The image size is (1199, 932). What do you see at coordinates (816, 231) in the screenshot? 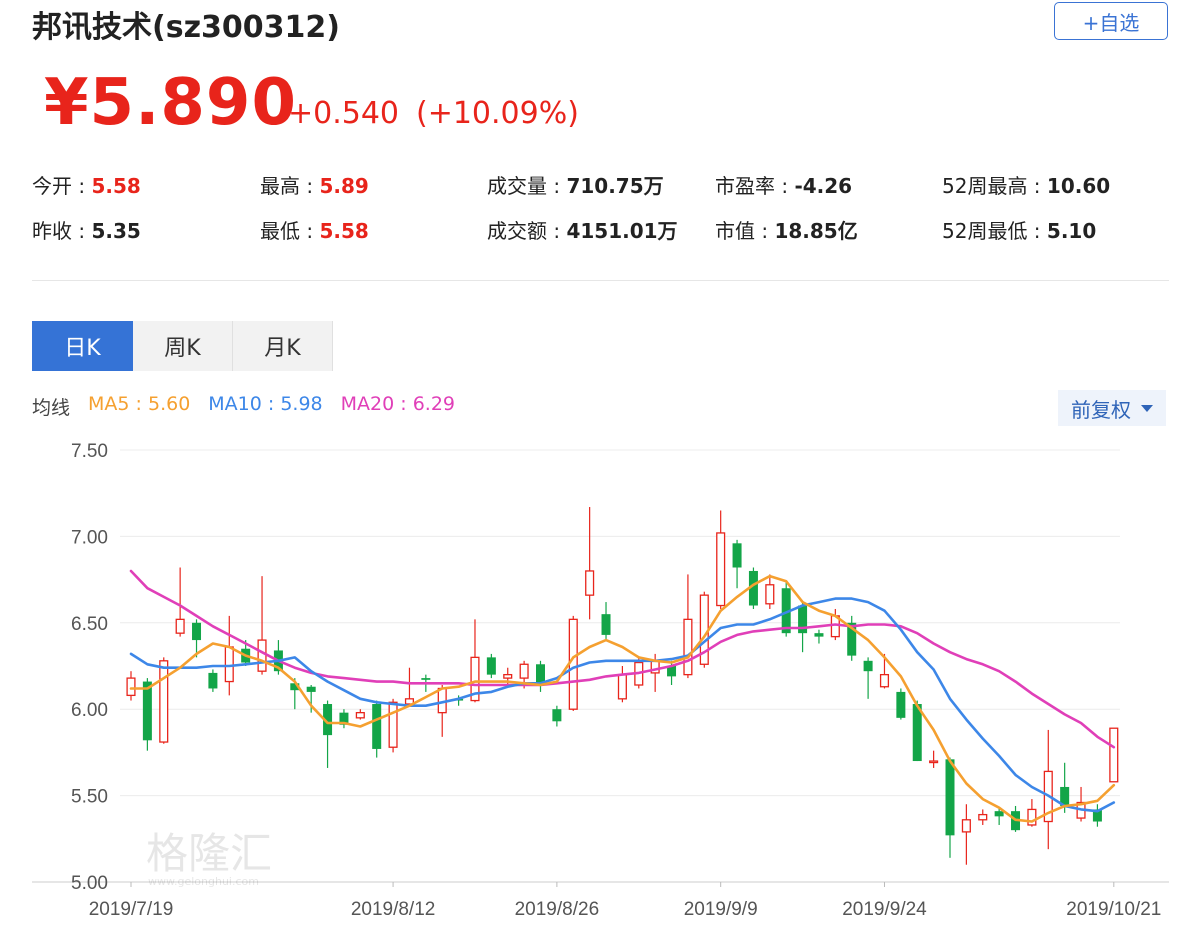
I see `stat-value: 18.85亿` at bounding box center [816, 231].